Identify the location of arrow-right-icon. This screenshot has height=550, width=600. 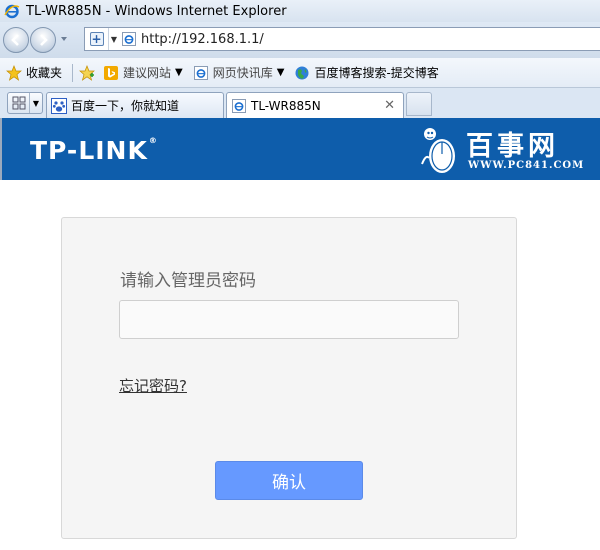
(44, 40).